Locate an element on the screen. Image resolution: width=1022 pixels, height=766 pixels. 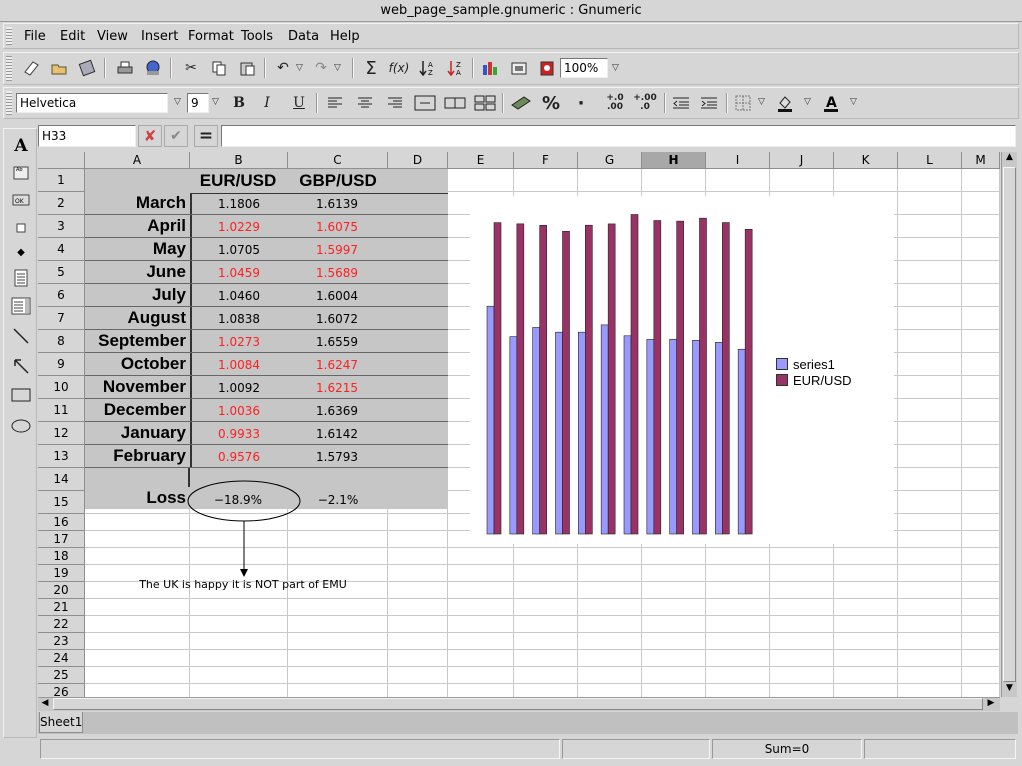
list-tool-icon is located at coordinates (21, 278).